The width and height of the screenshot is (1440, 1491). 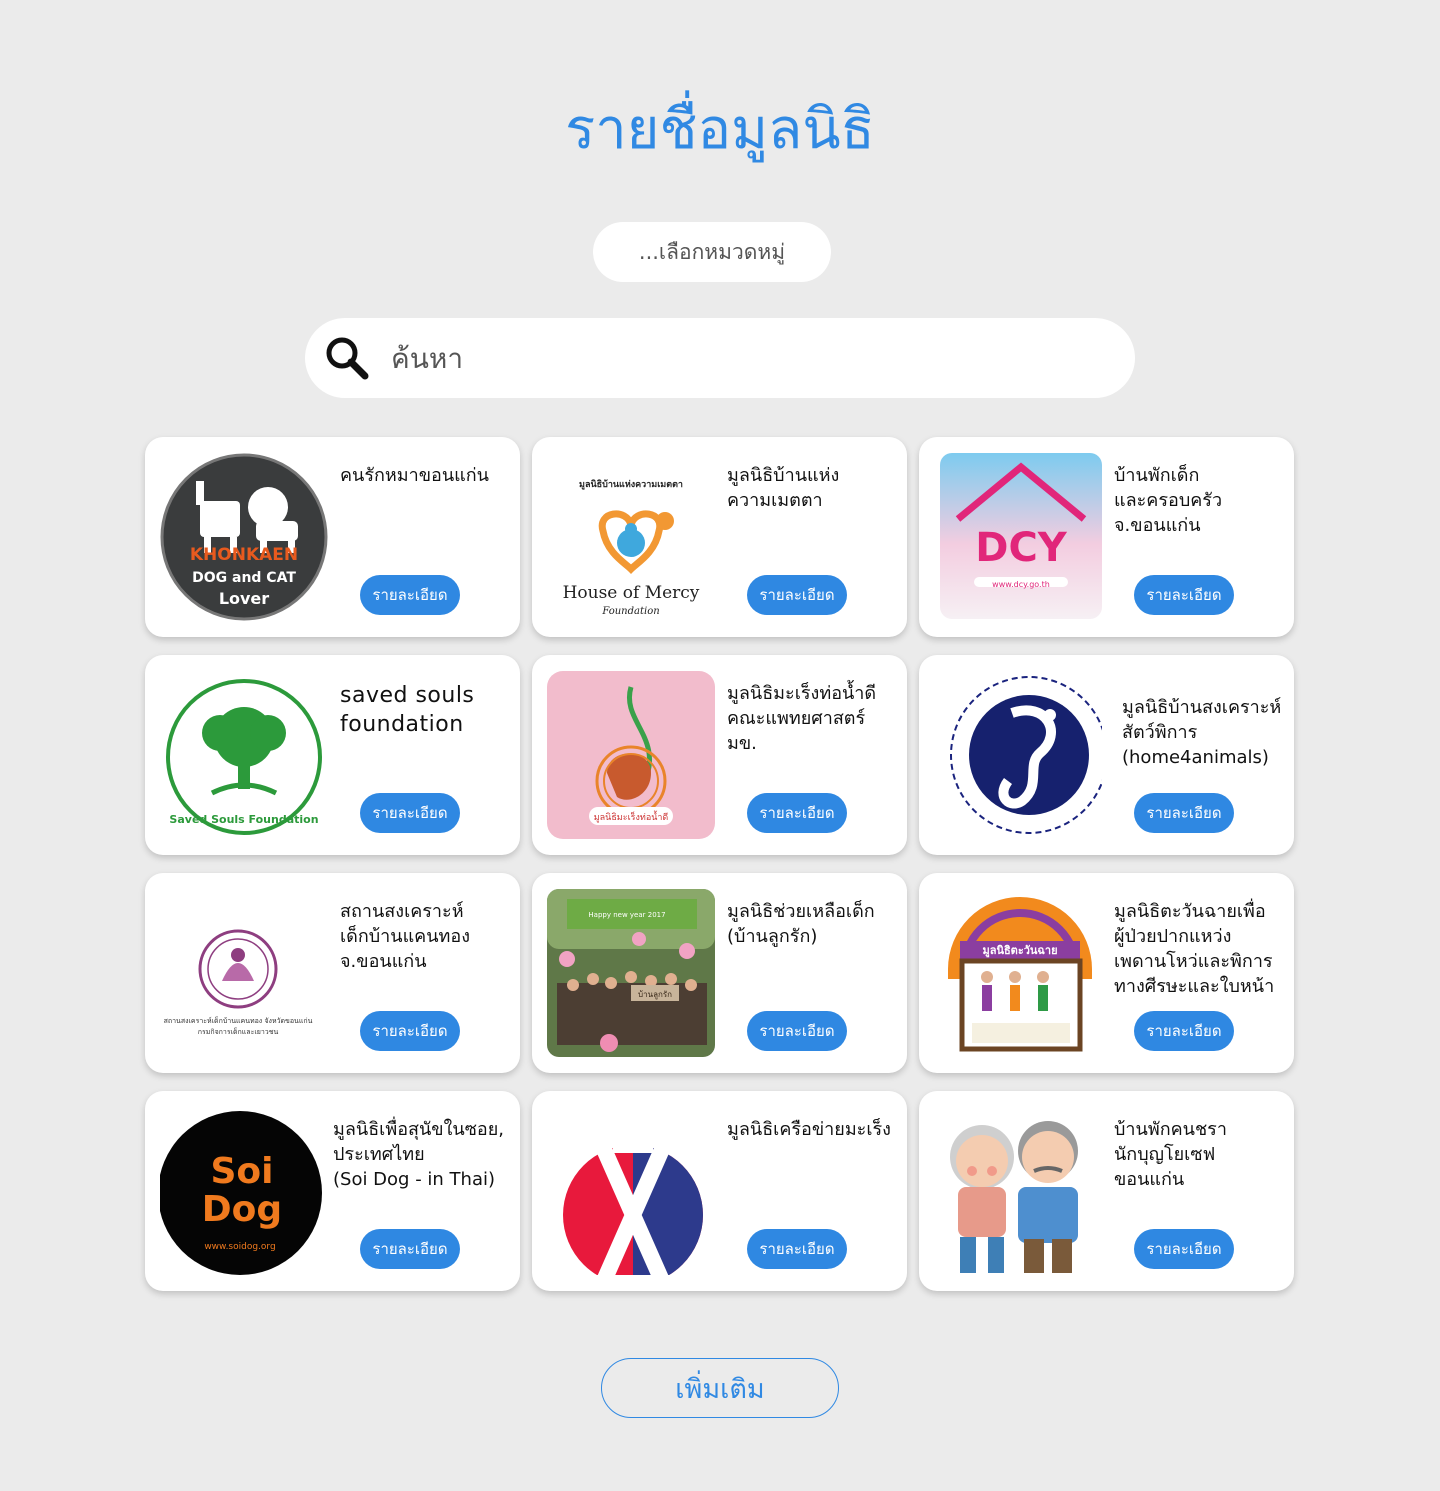 What do you see at coordinates (243, 819) in the screenshot?
I see `svg-text: Saved Souls Foundation` at bounding box center [243, 819].